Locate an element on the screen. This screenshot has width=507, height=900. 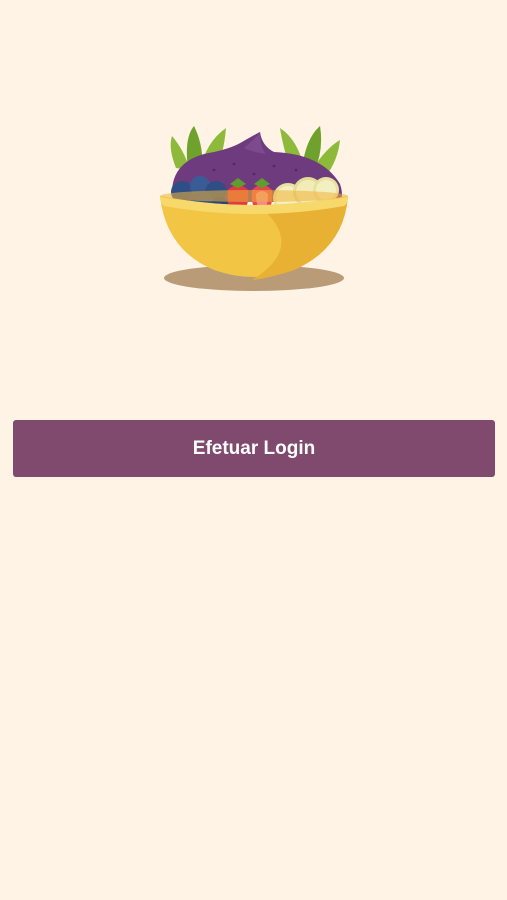
login-button: Efetuar Login is located at coordinates (254, 448).